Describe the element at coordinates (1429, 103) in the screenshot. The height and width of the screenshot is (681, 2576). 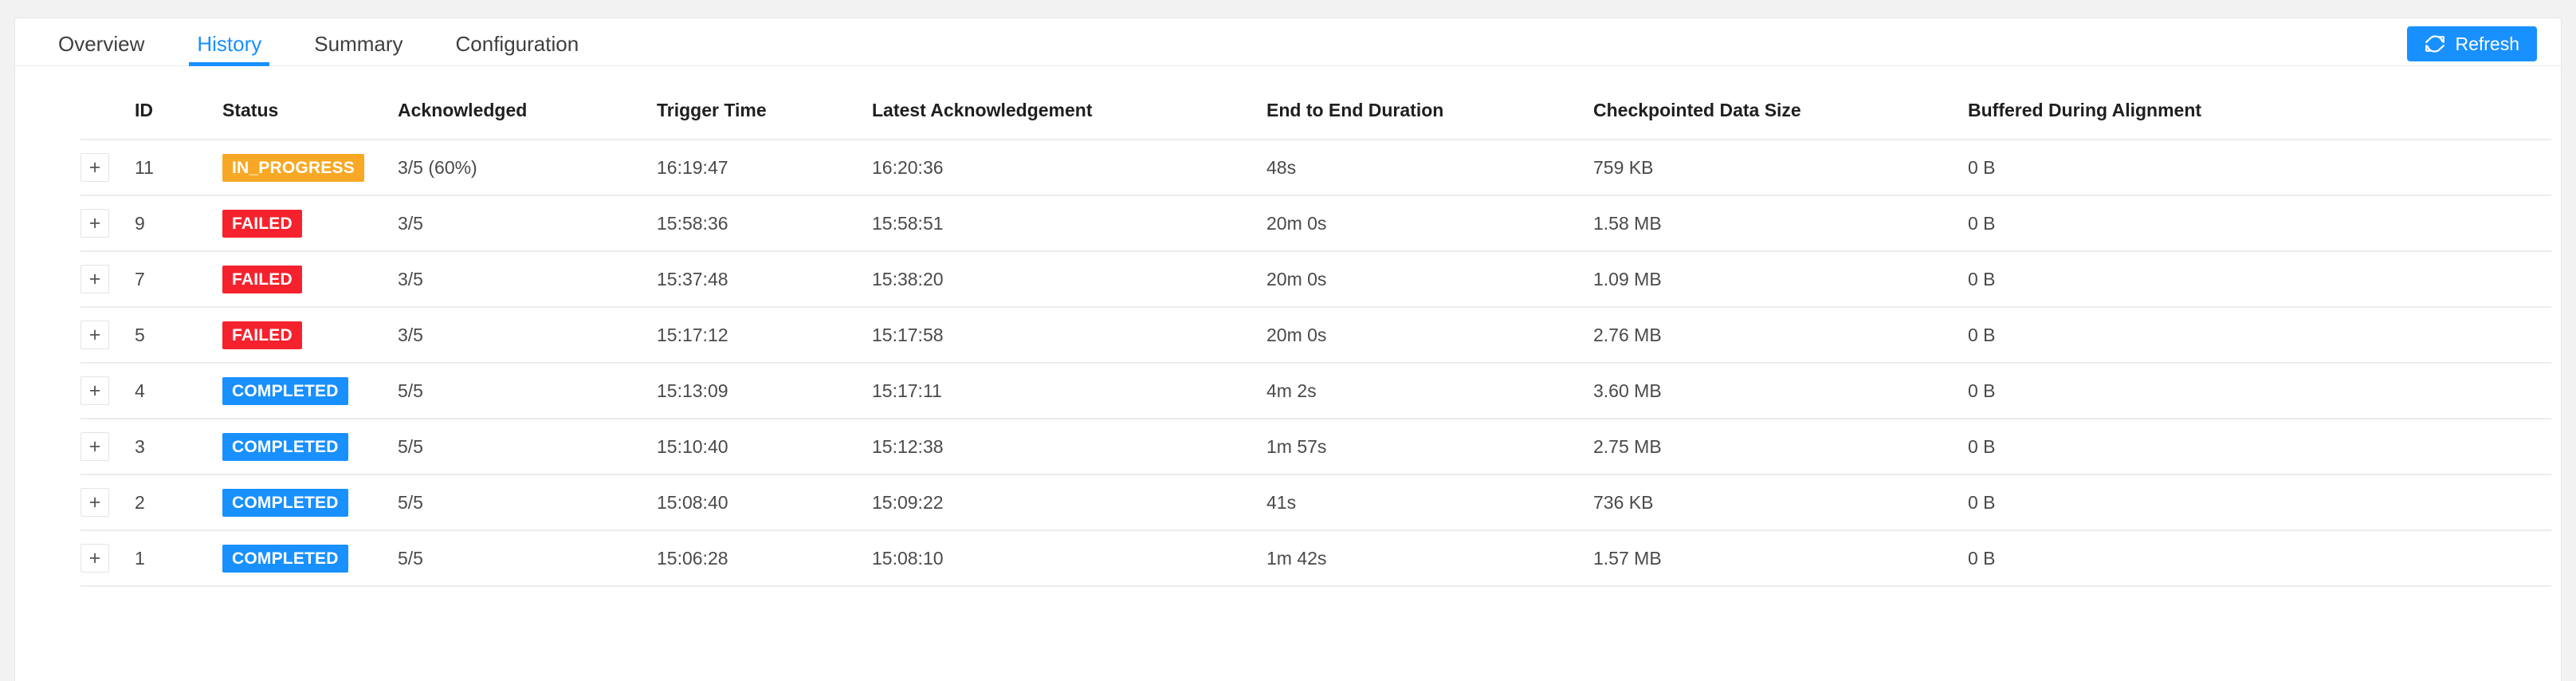
I see `column-header: End to End Duration` at that location.